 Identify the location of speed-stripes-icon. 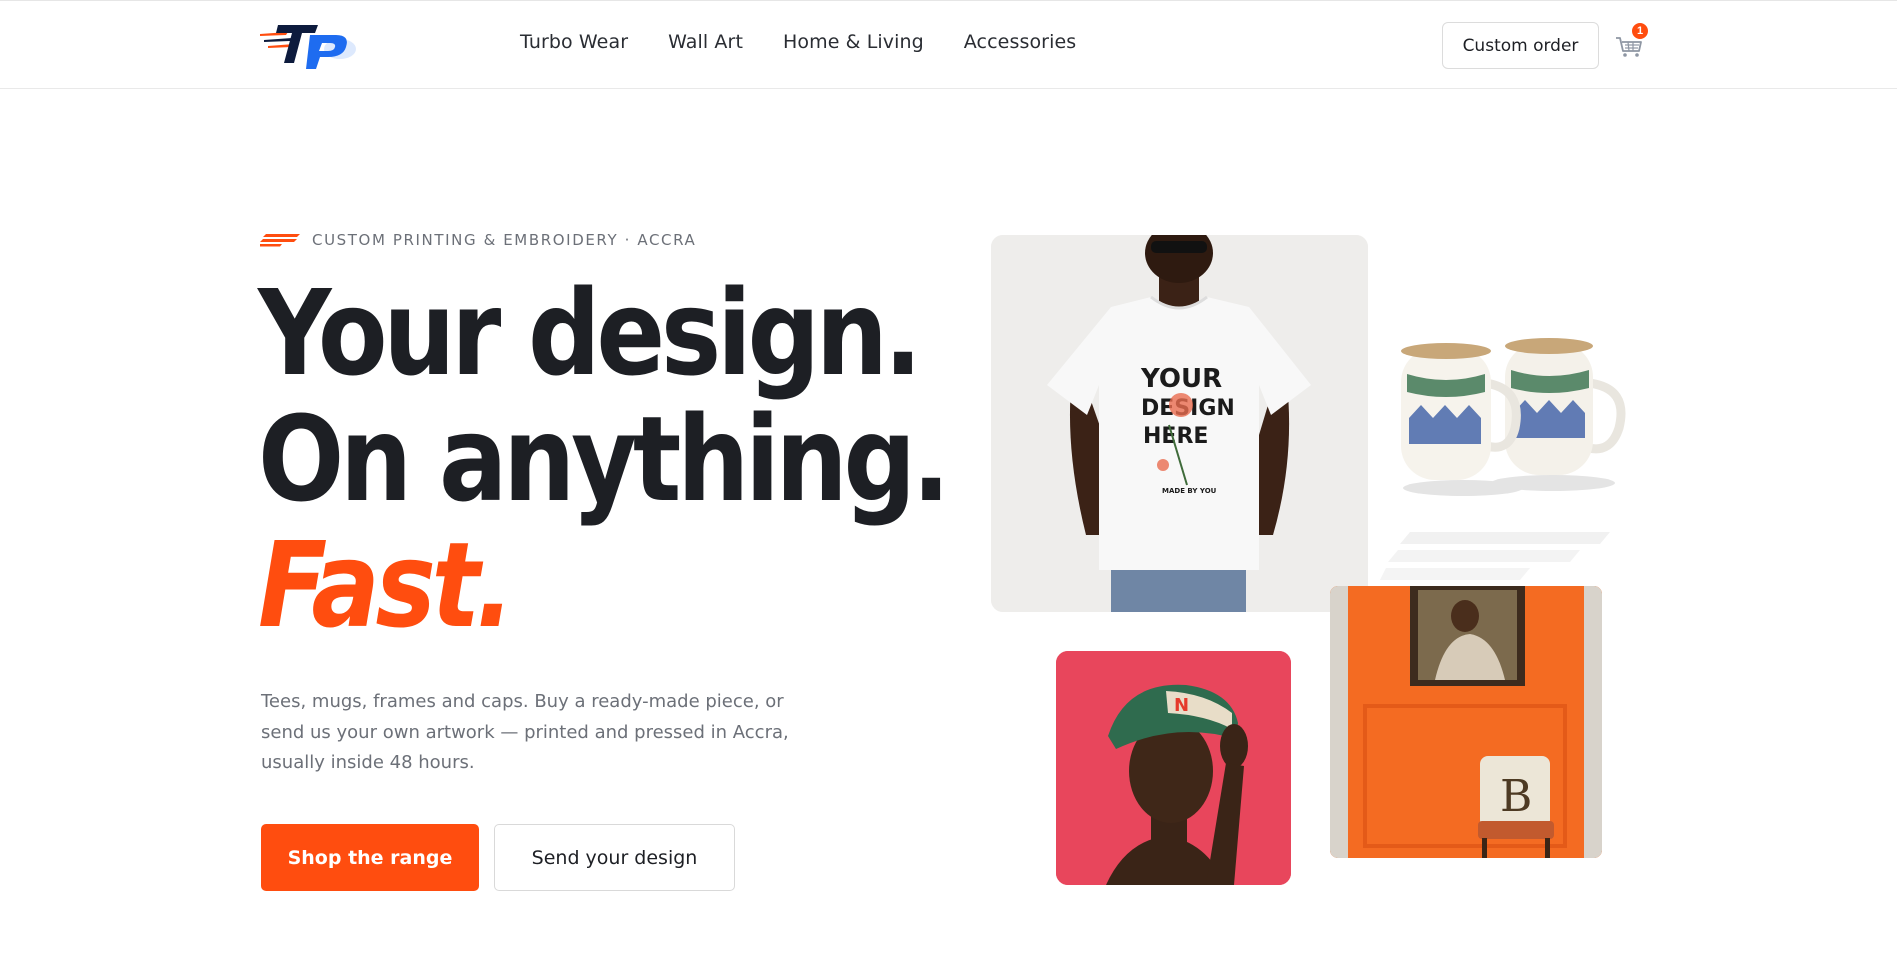
(280, 240).